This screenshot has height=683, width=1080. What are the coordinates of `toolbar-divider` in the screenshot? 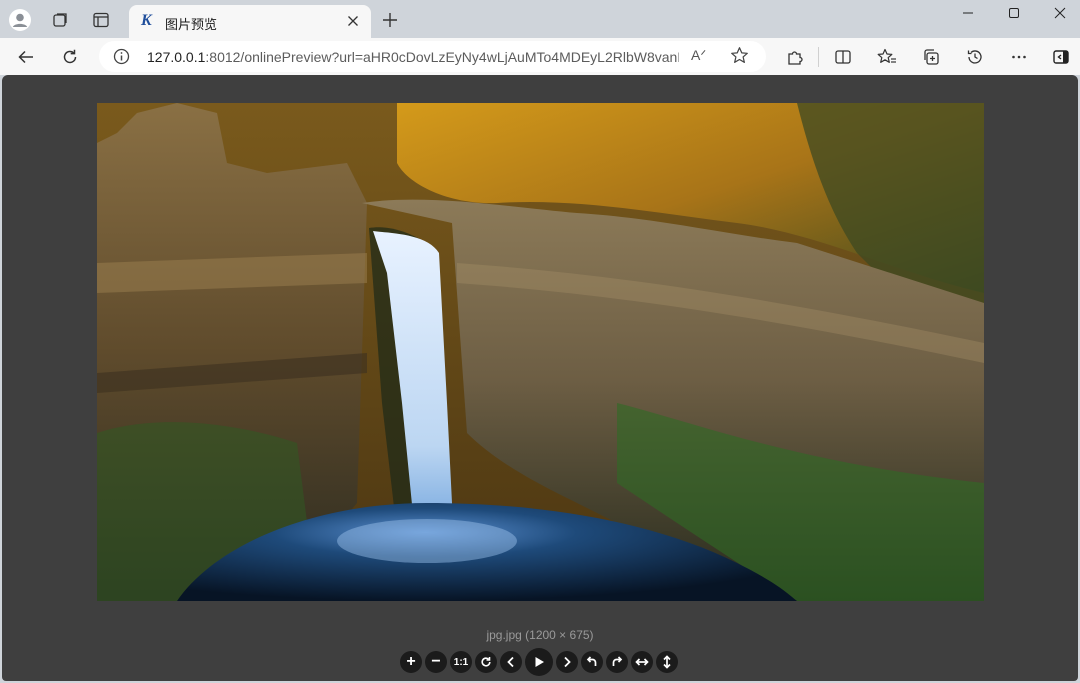 It's located at (818, 57).